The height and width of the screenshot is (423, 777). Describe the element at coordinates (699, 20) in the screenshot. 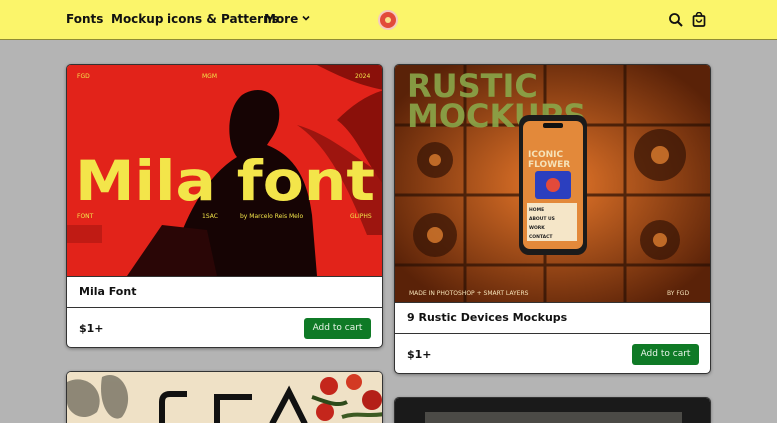

I see `shopping-bag-icon` at that location.